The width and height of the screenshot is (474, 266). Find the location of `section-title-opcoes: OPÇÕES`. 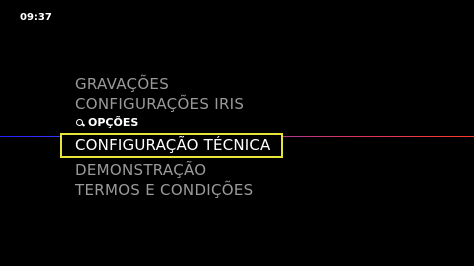

section-title-opcoes: OPÇÕES is located at coordinates (171, 122).